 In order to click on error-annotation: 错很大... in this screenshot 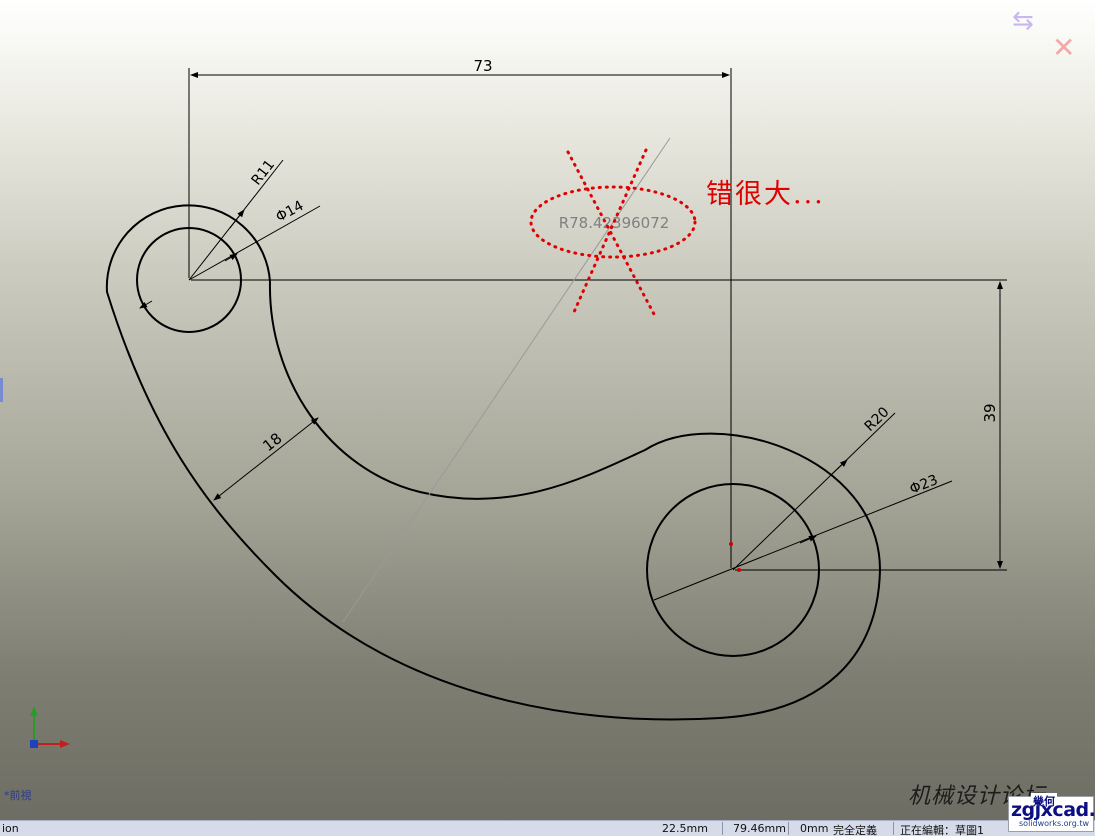, I will do `click(765, 194)`.